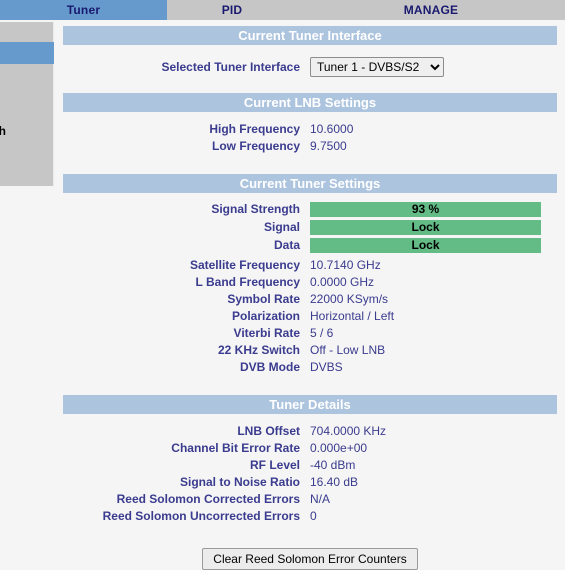  I want to click on value-reed-solomon-uncorrected-errors: 0, so click(313, 515).